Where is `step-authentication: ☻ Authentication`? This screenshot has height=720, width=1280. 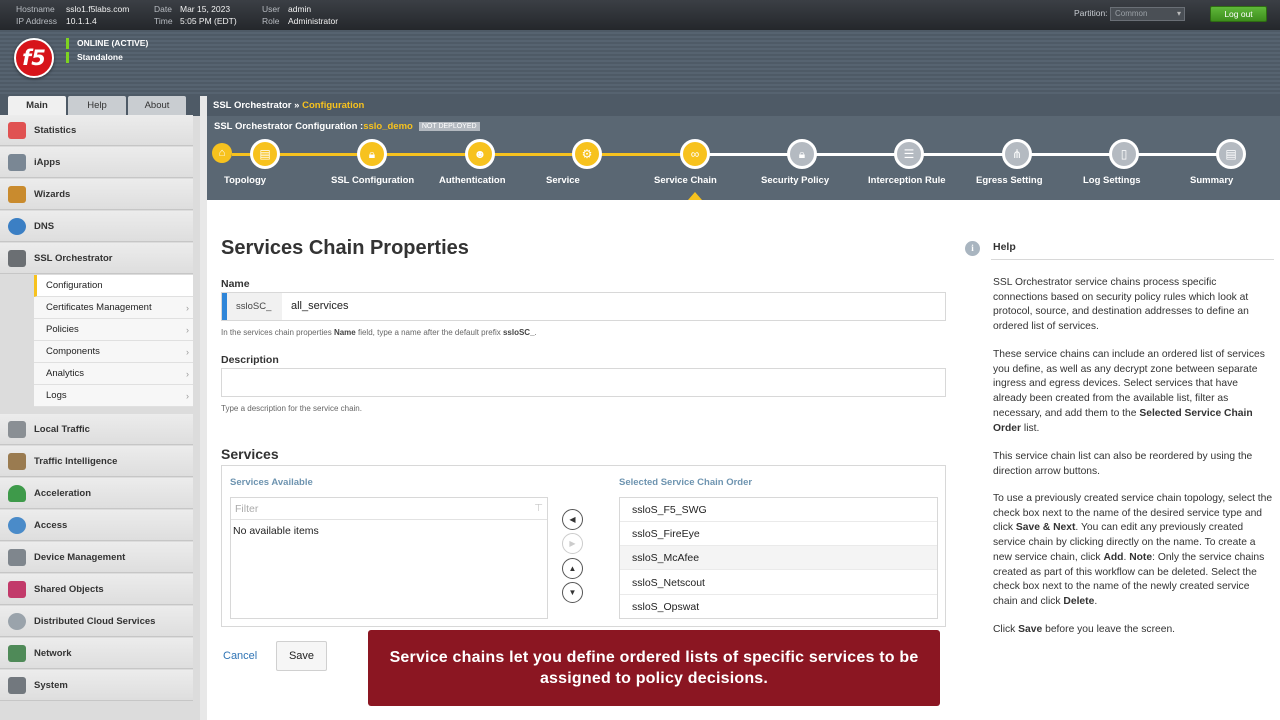
step-authentication: ☻ Authentication is located at coordinates (480, 162).